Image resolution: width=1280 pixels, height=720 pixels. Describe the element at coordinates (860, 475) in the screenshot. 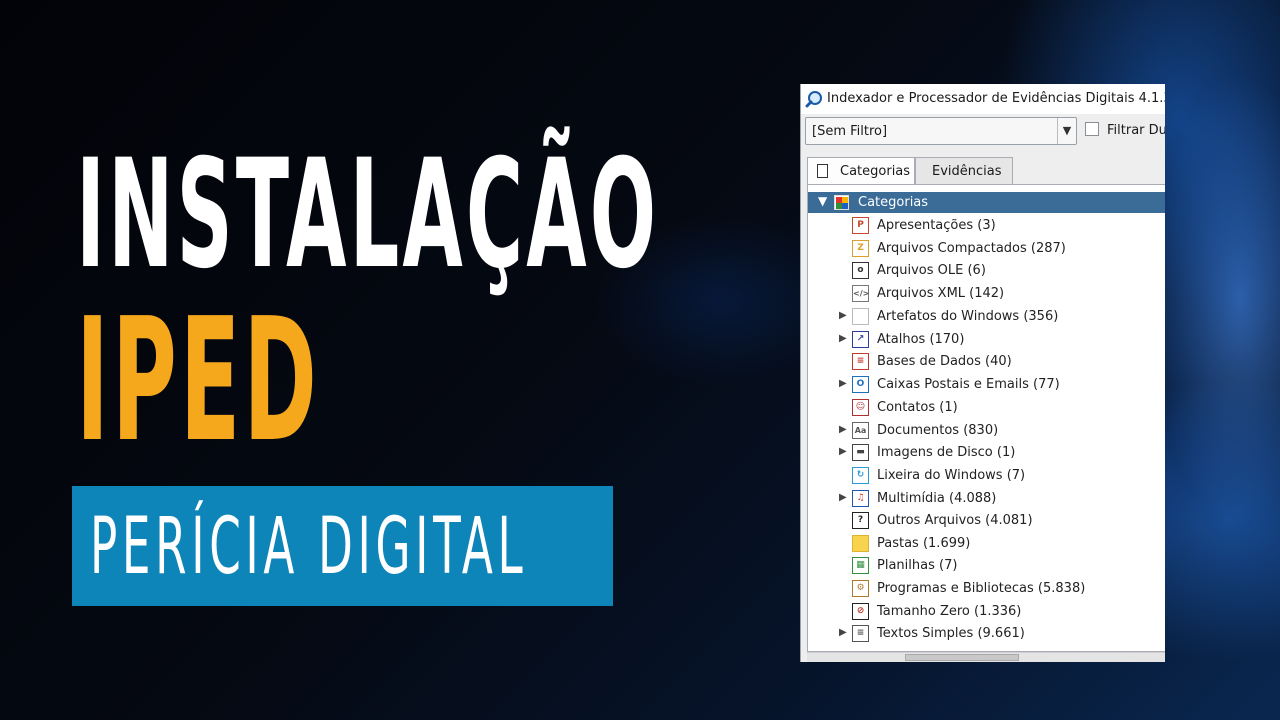

I see `recycle-bin-icon: ↻` at that location.